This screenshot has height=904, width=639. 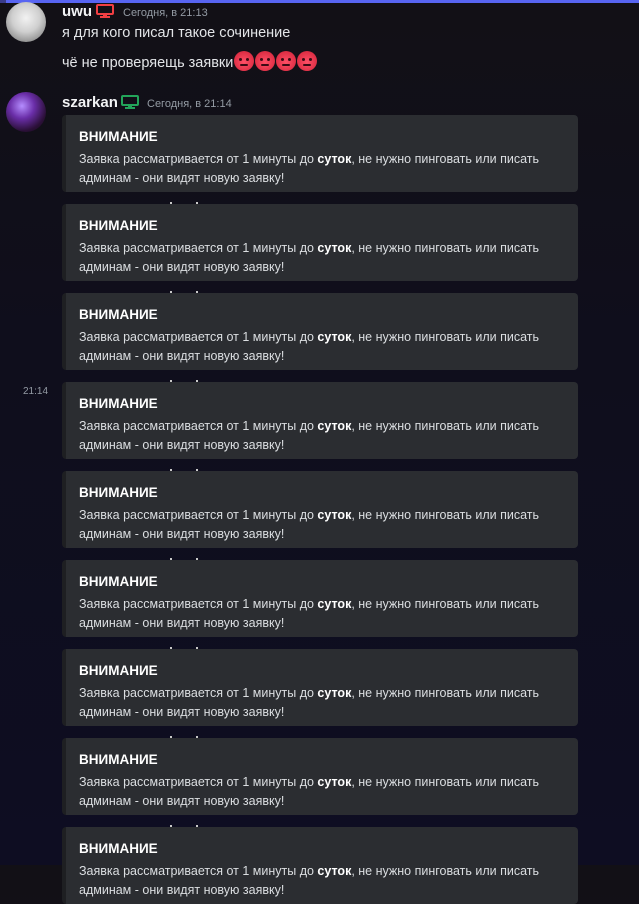 What do you see at coordinates (176, 33) in the screenshot?
I see `message-text: я для кого писал такое сочинение` at bounding box center [176, 33].